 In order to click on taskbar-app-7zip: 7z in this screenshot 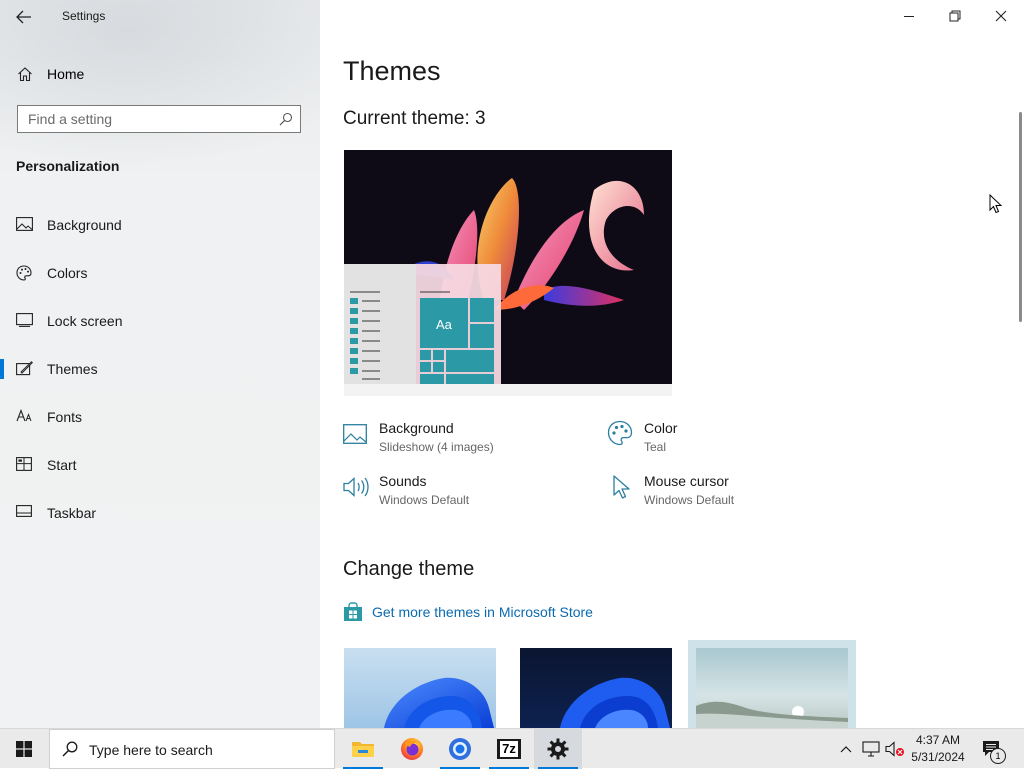, I will do `click(509, 749)`.